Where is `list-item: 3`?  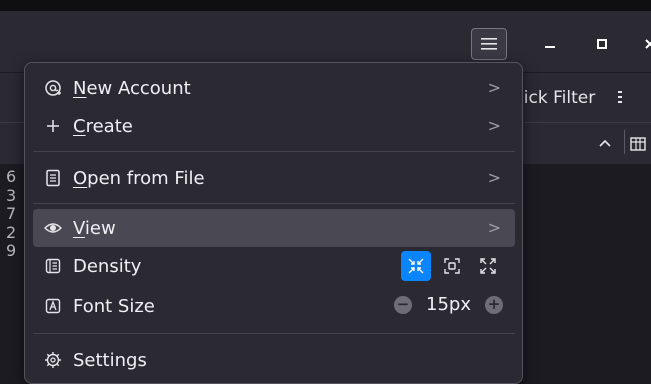
list-item: 3 is located at coordinates (11, 195).